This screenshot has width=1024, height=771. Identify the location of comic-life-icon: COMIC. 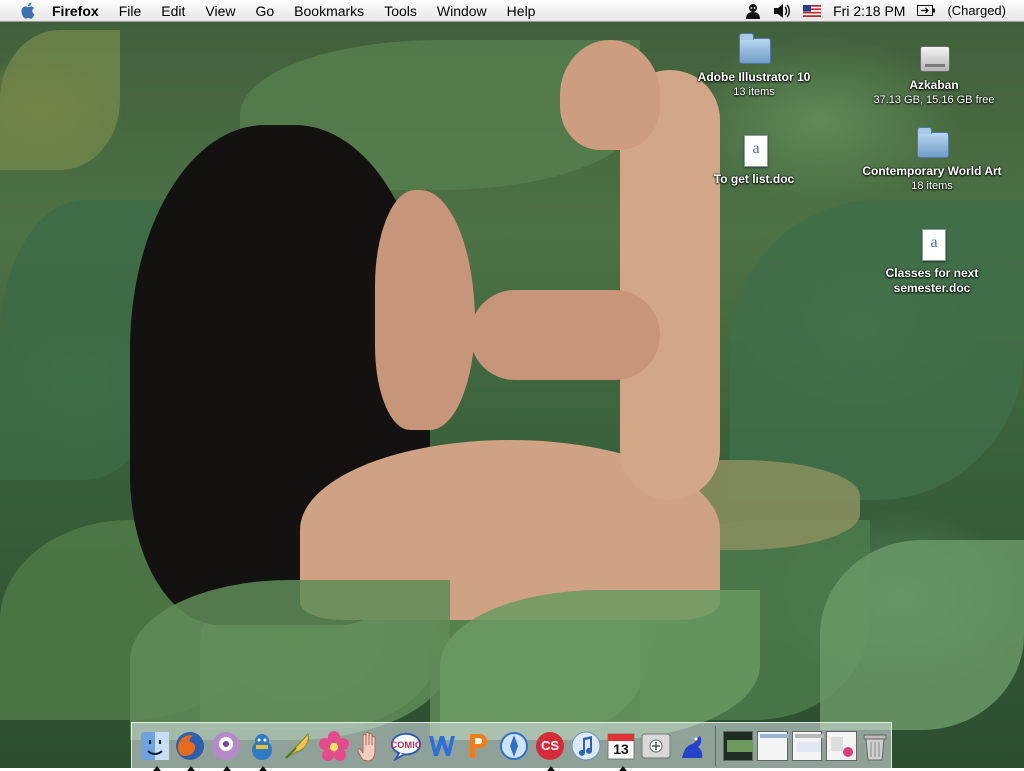
(406, 746).